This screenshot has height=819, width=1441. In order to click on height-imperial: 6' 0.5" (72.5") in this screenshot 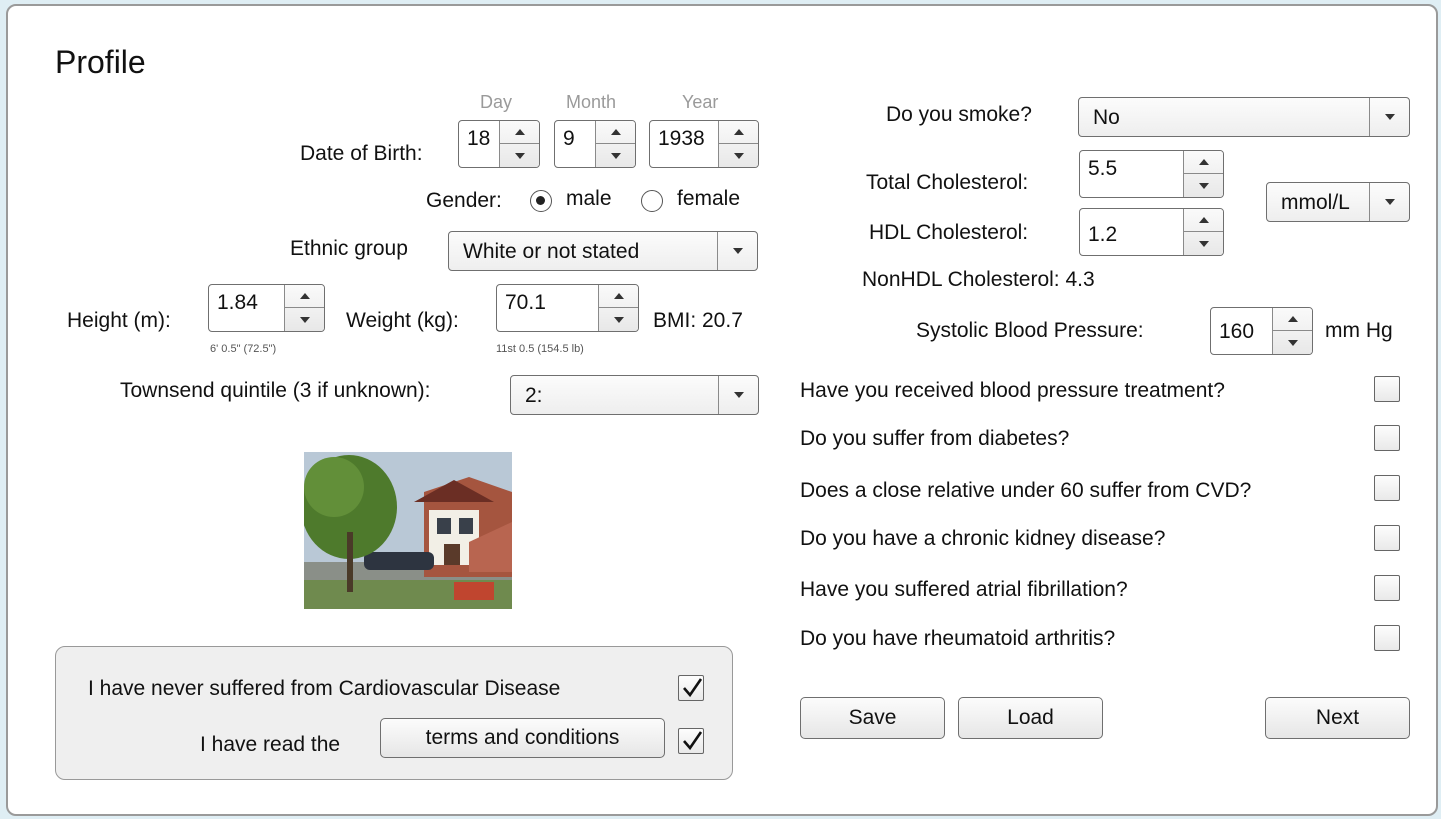, I will do `click(243, 349)`.